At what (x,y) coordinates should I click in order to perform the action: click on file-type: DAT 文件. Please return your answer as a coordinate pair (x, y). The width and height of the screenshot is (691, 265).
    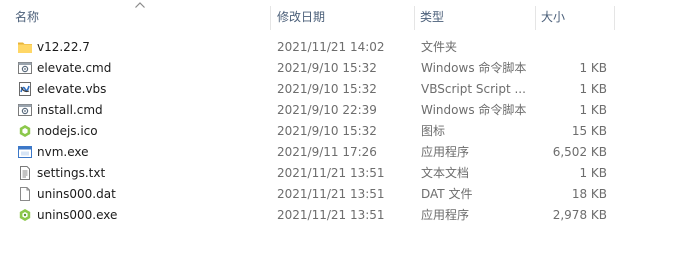
    Looking at the image, I should click on (447, 194).